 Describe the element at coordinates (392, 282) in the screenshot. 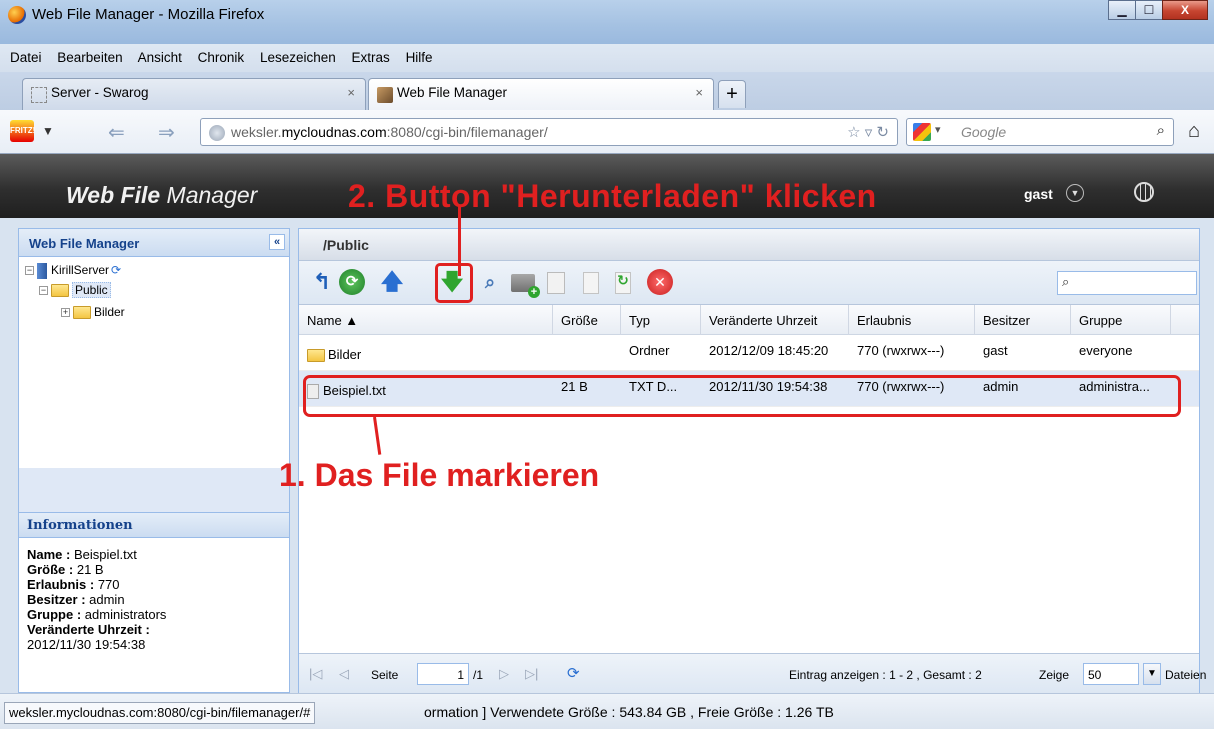

I see `upload-arrow-icon: 🡅` at that location.